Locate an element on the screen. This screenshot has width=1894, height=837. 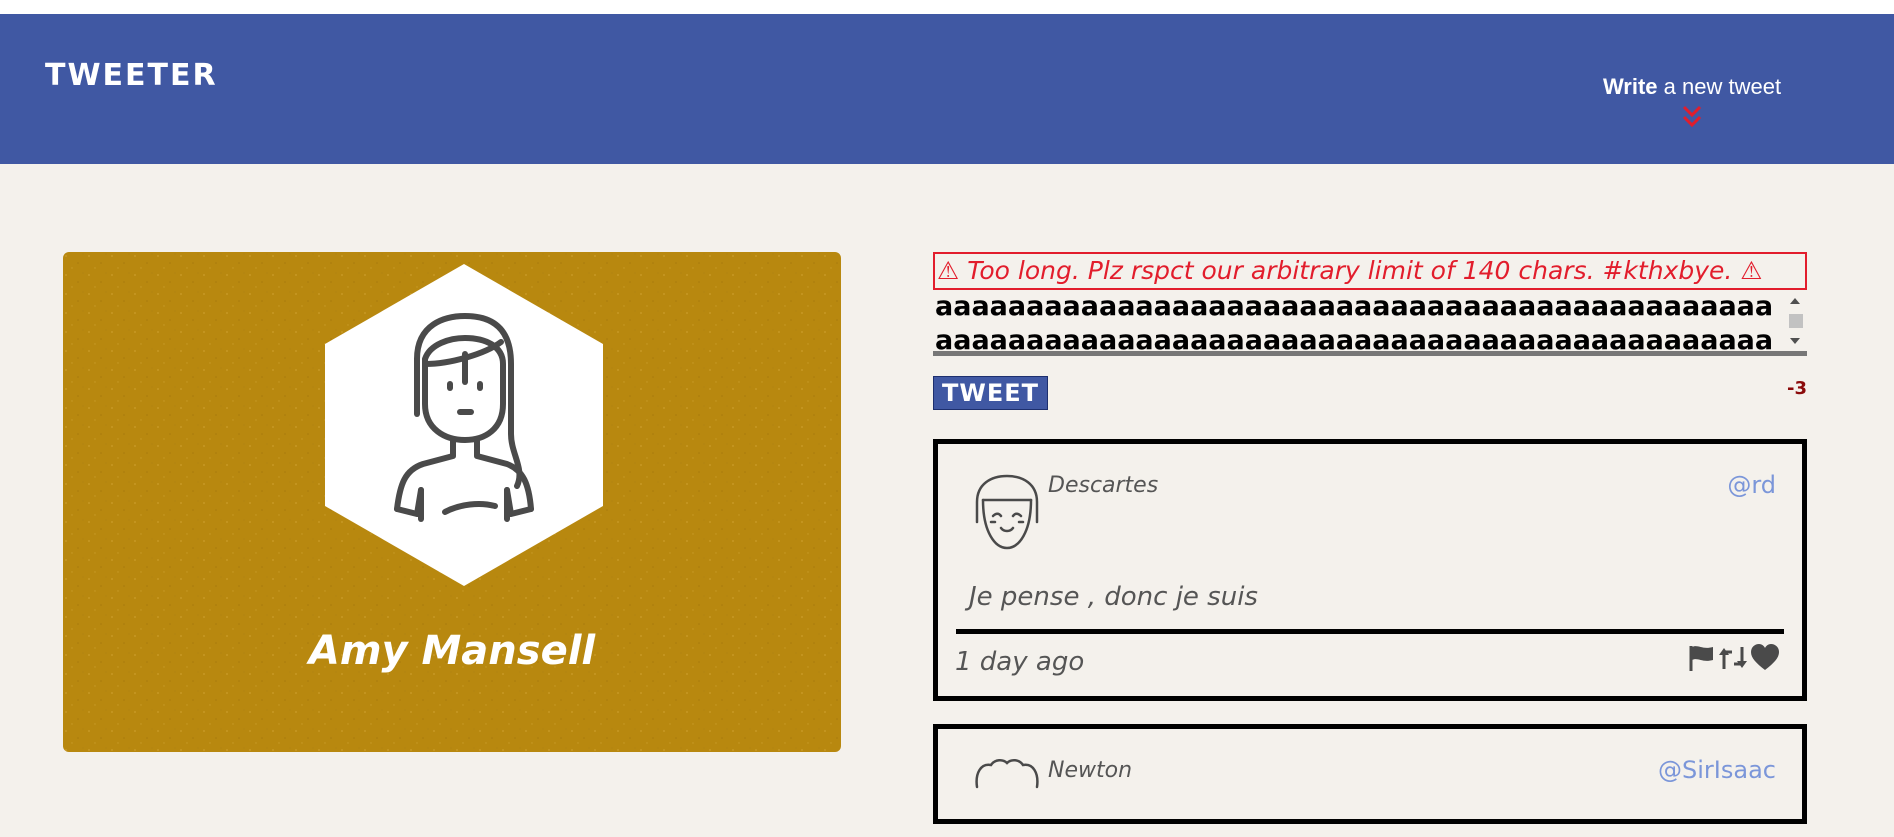
heart-icon is located at coordinates (1765, 658).